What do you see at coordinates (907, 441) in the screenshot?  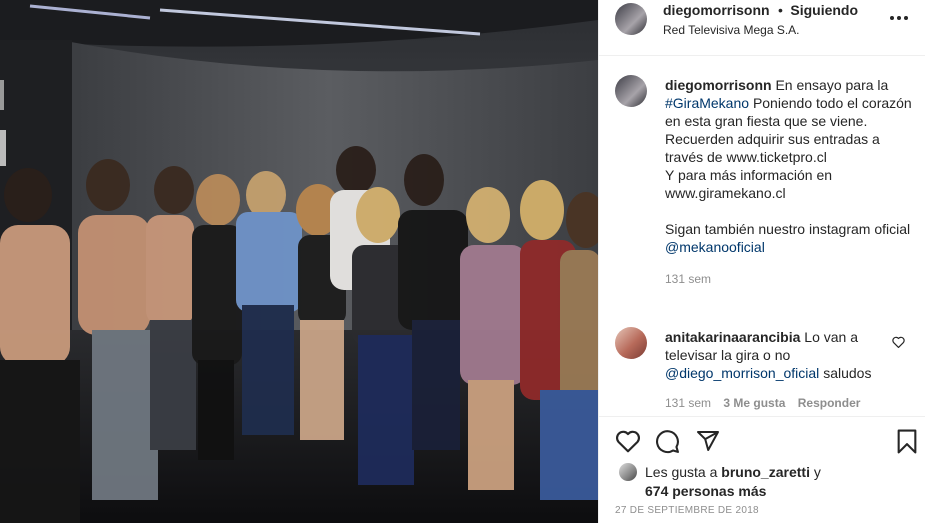 I see `bookmark-icon` at bounding box center [907, 441].